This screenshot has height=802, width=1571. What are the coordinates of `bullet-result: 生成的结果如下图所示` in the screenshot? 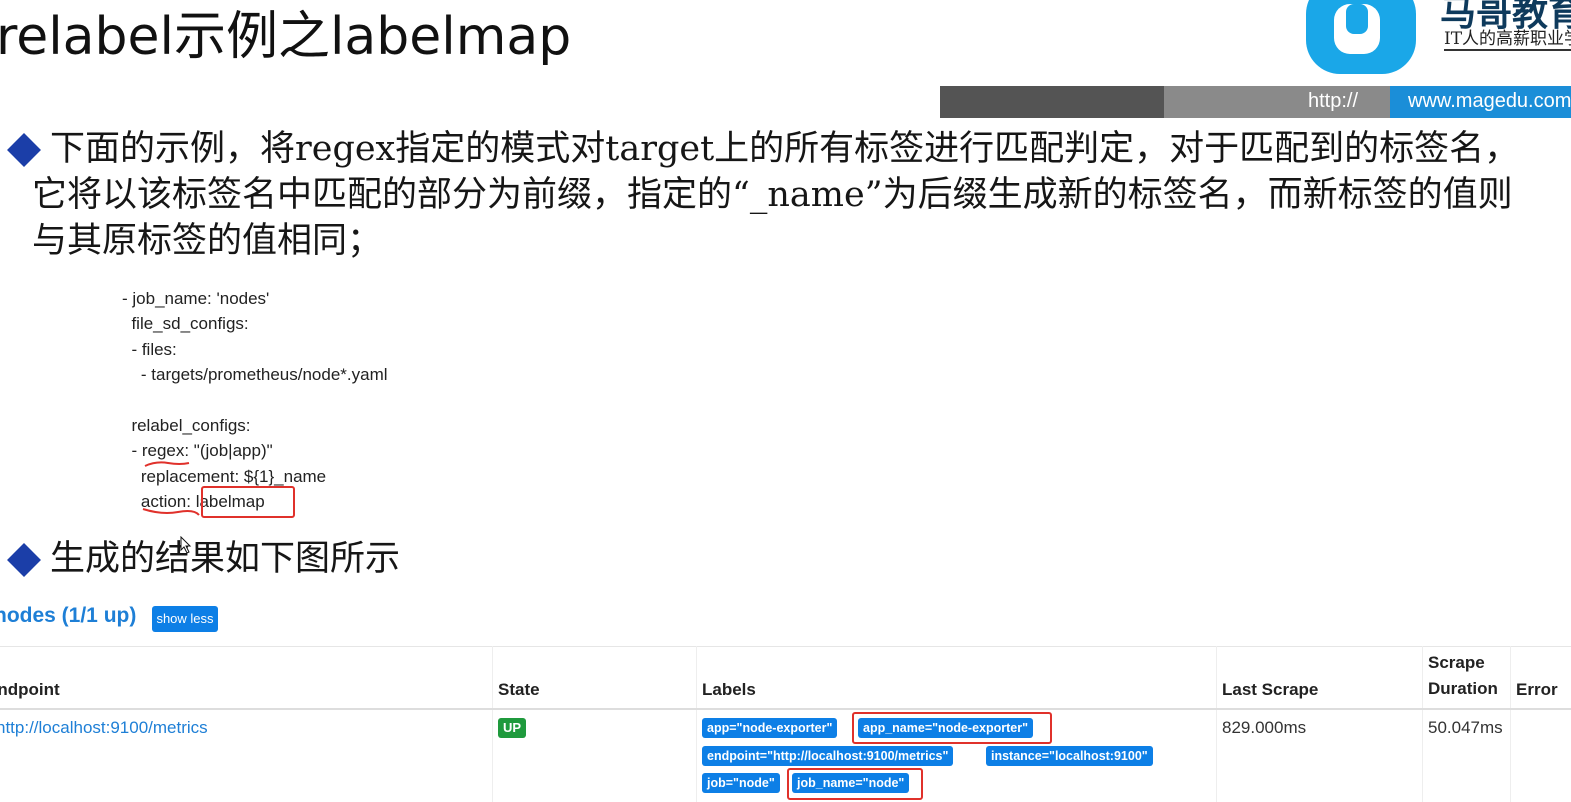 It's located at (203, 559).